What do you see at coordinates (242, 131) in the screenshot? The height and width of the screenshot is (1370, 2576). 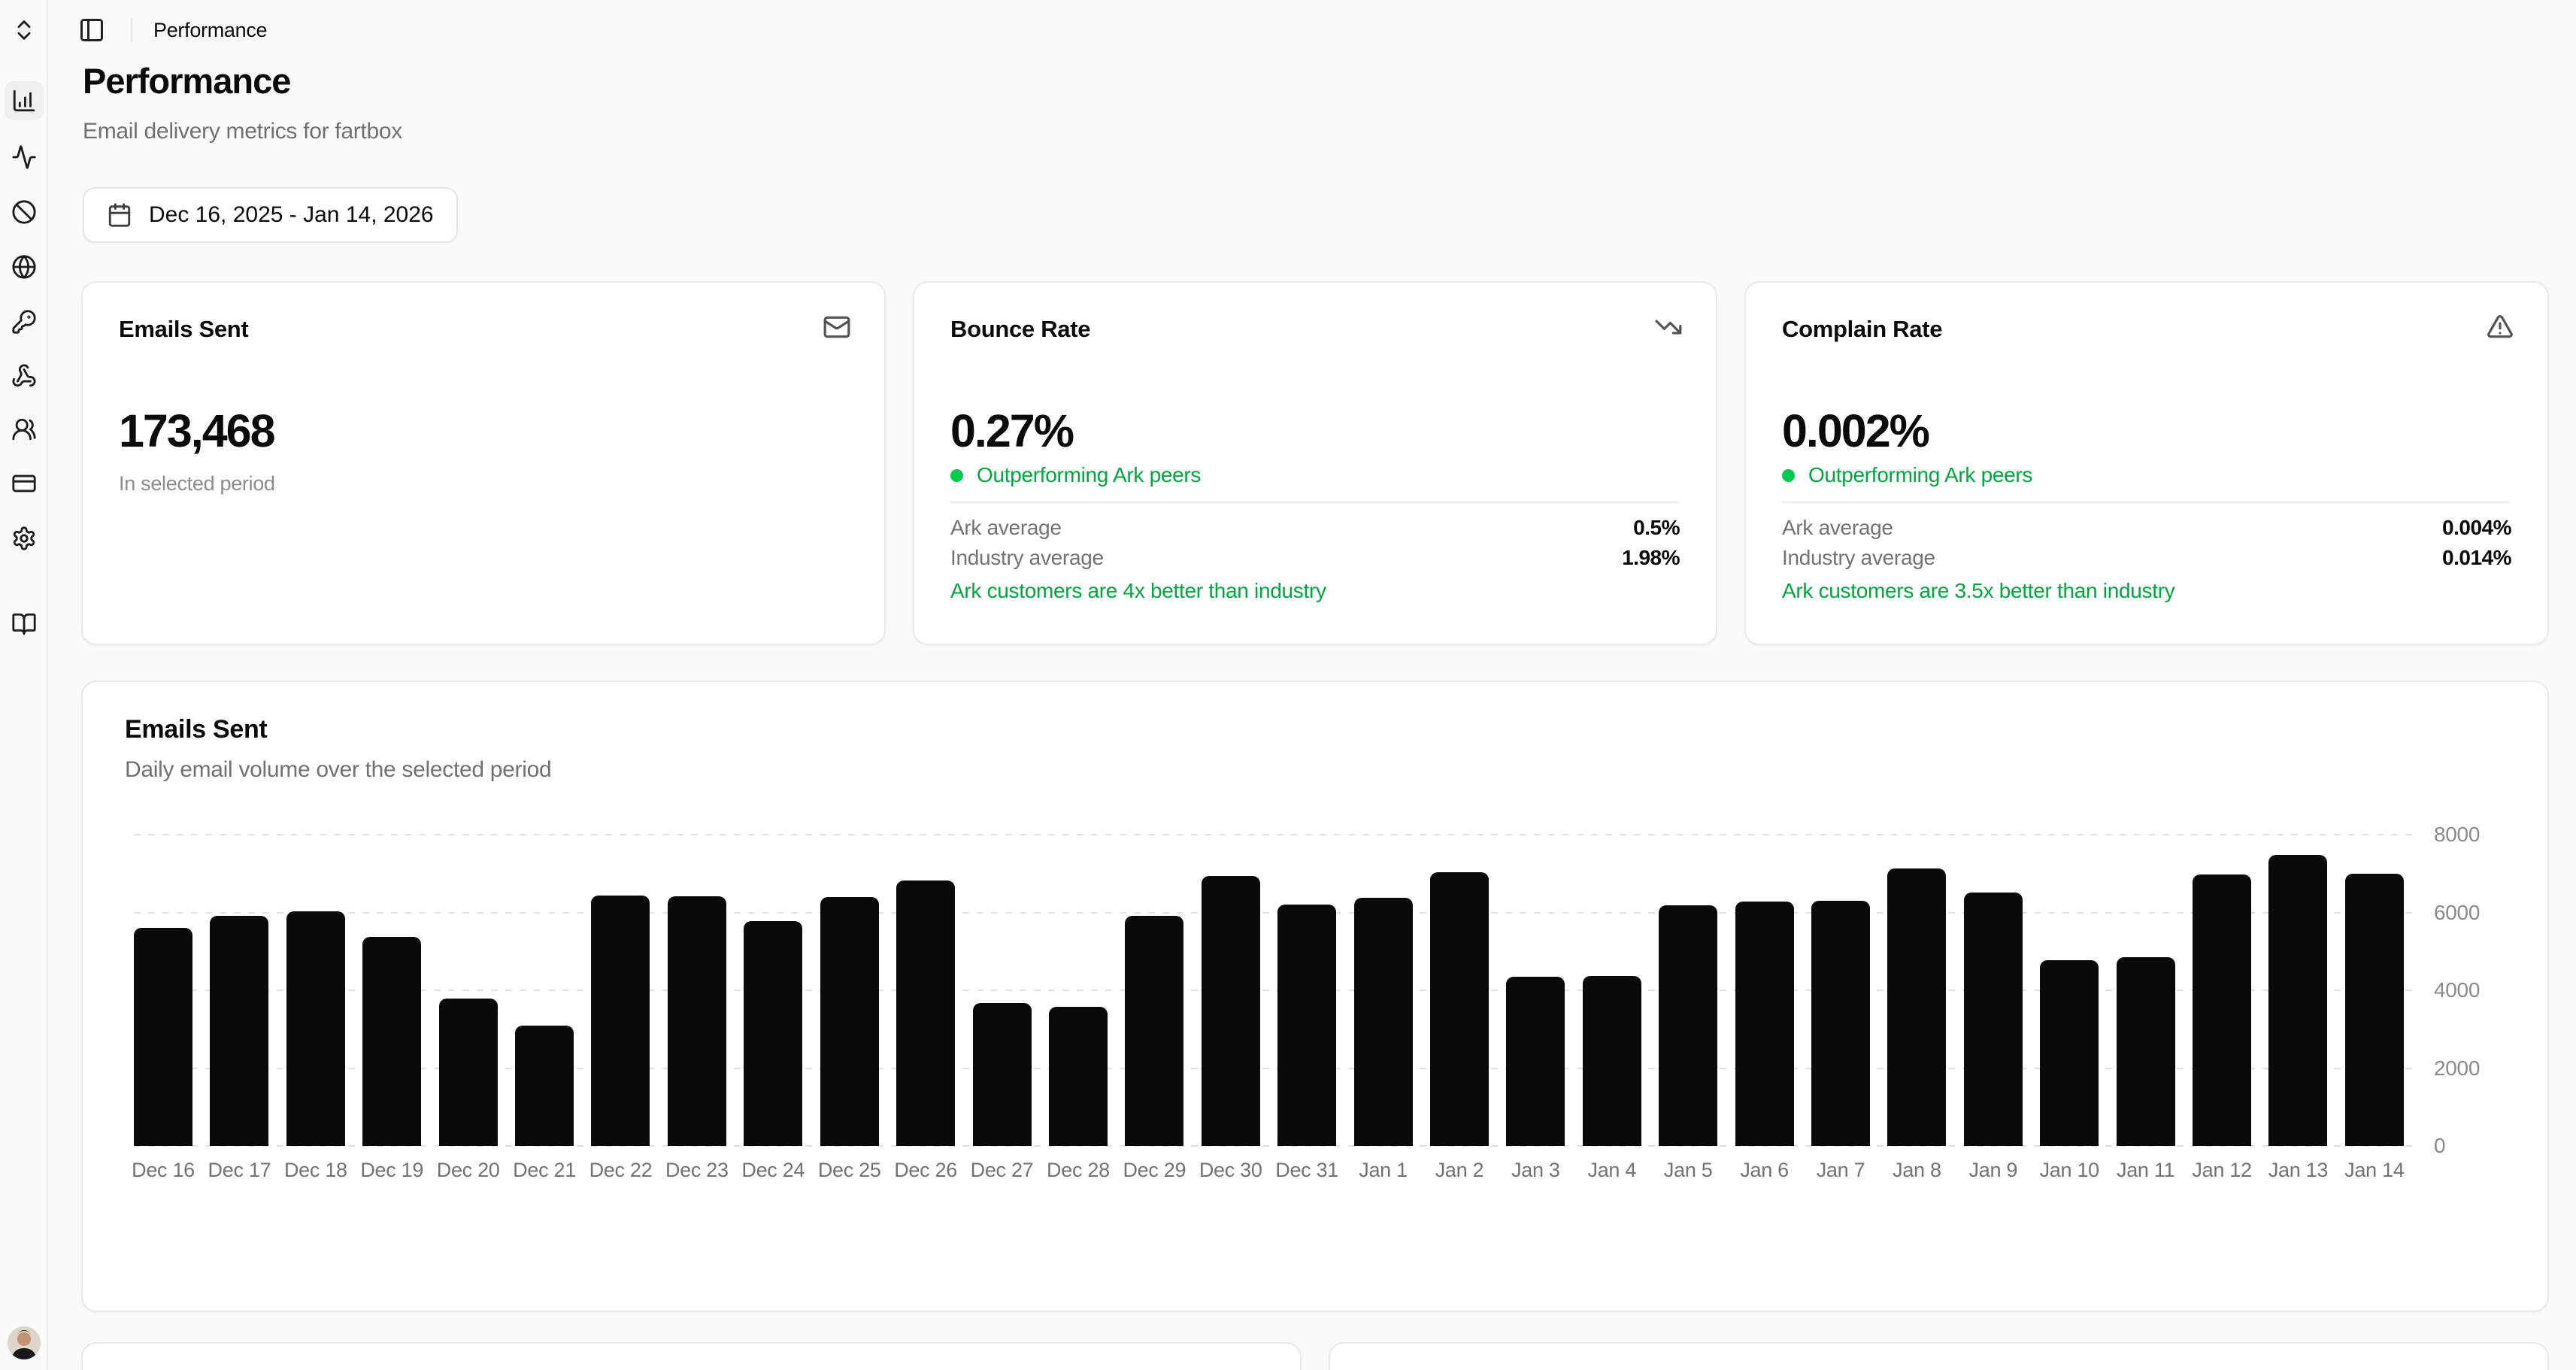 I see `page-subtitle: Email delivery metrics for fartbox` at bounding box center [242, 131].